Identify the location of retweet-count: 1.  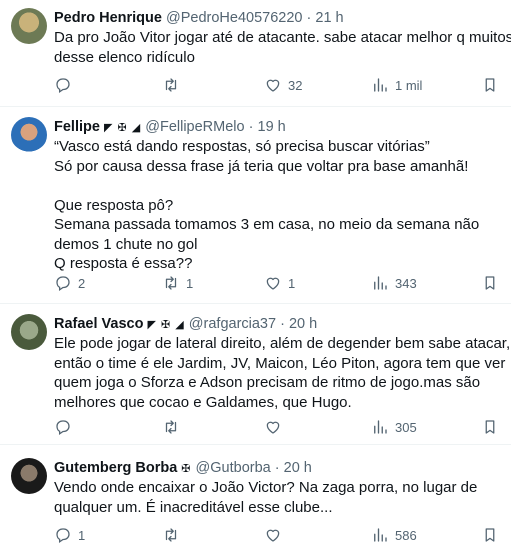
(190, 283).